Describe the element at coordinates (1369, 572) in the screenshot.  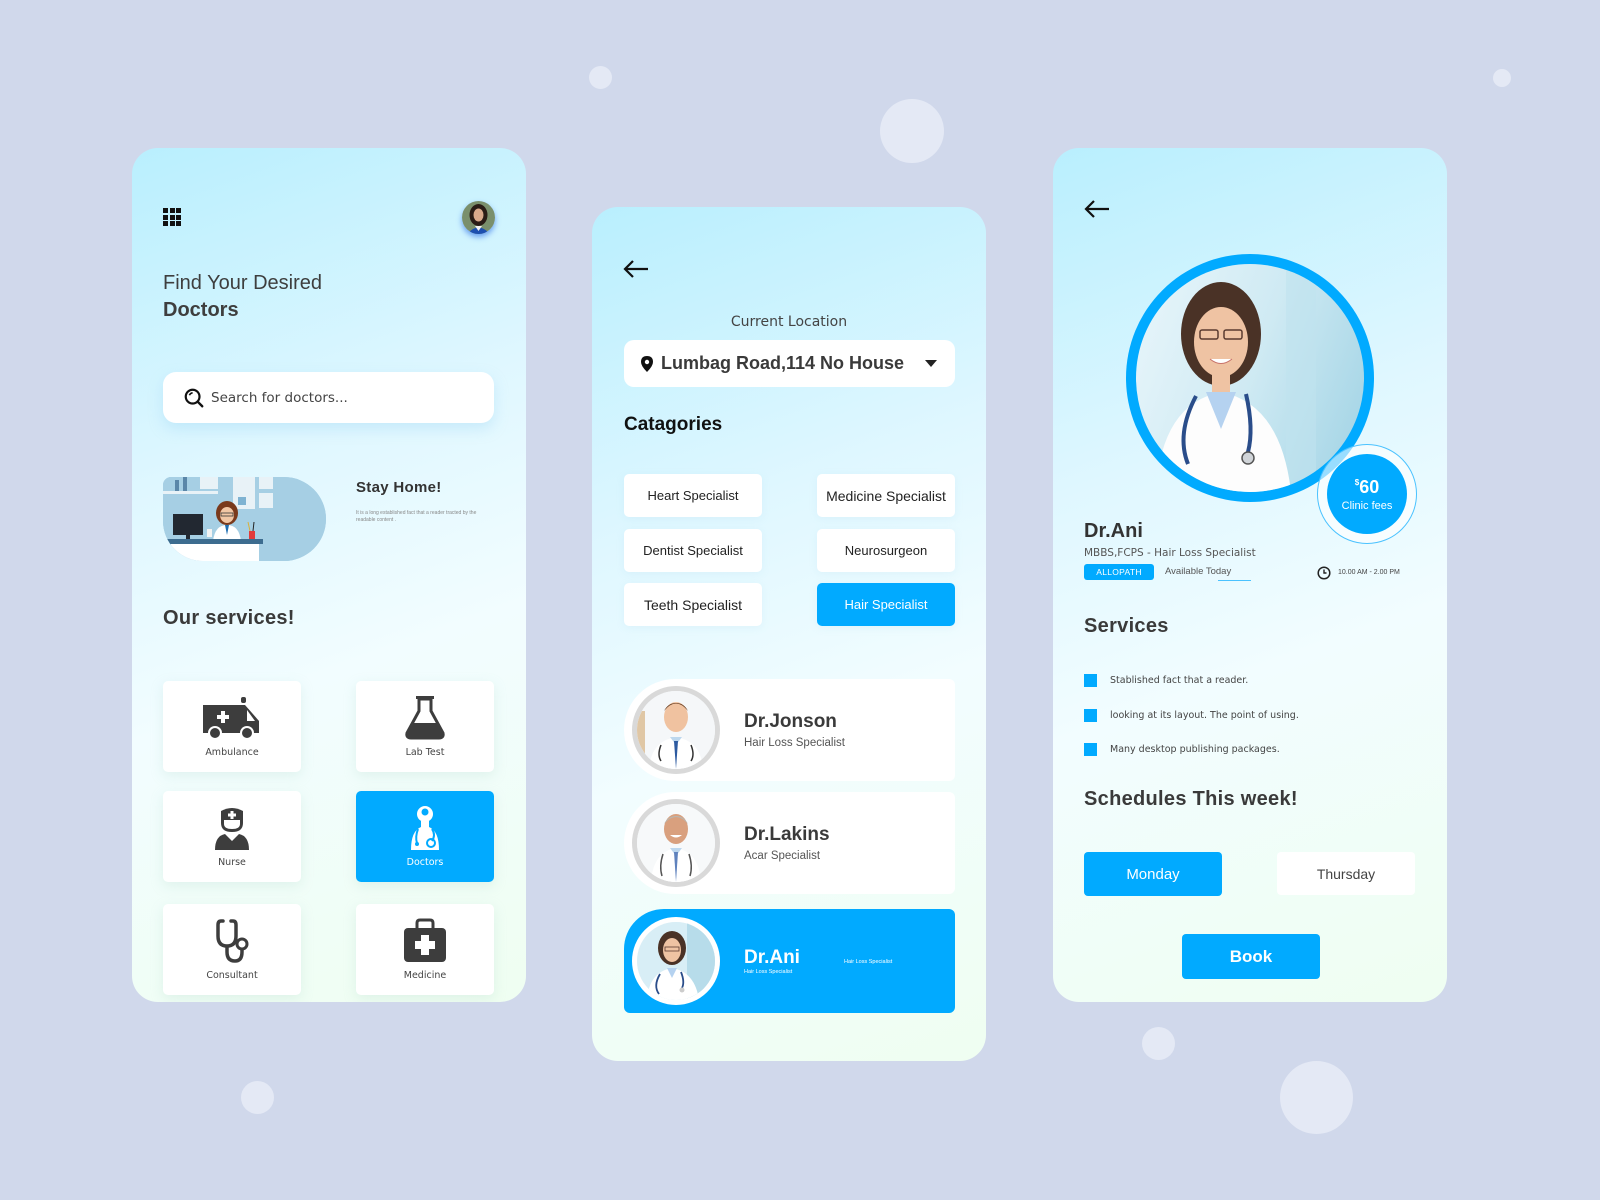
I see `working-hours: 10.00 AM - 2.00 PM` at that location.